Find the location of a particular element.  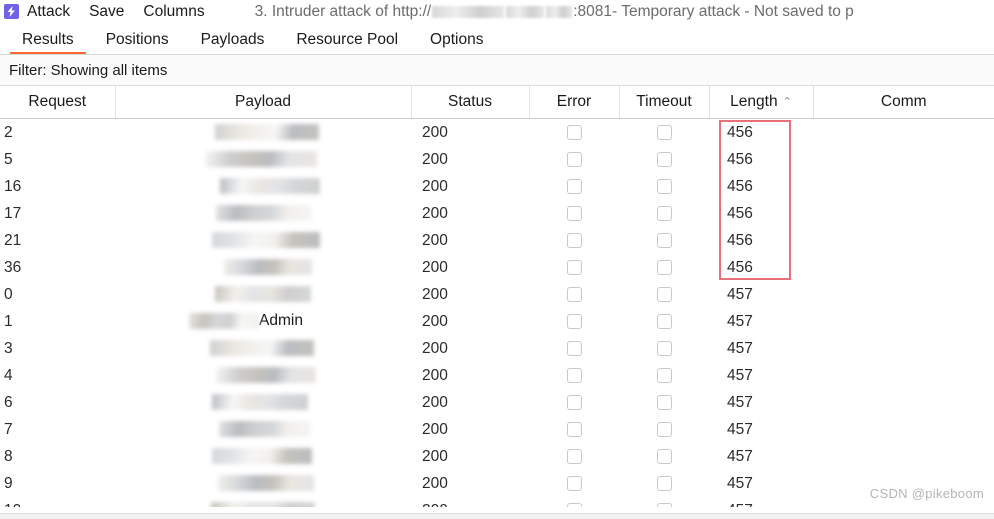

window-title-port: :8081 is located at coordinates (593, 11).